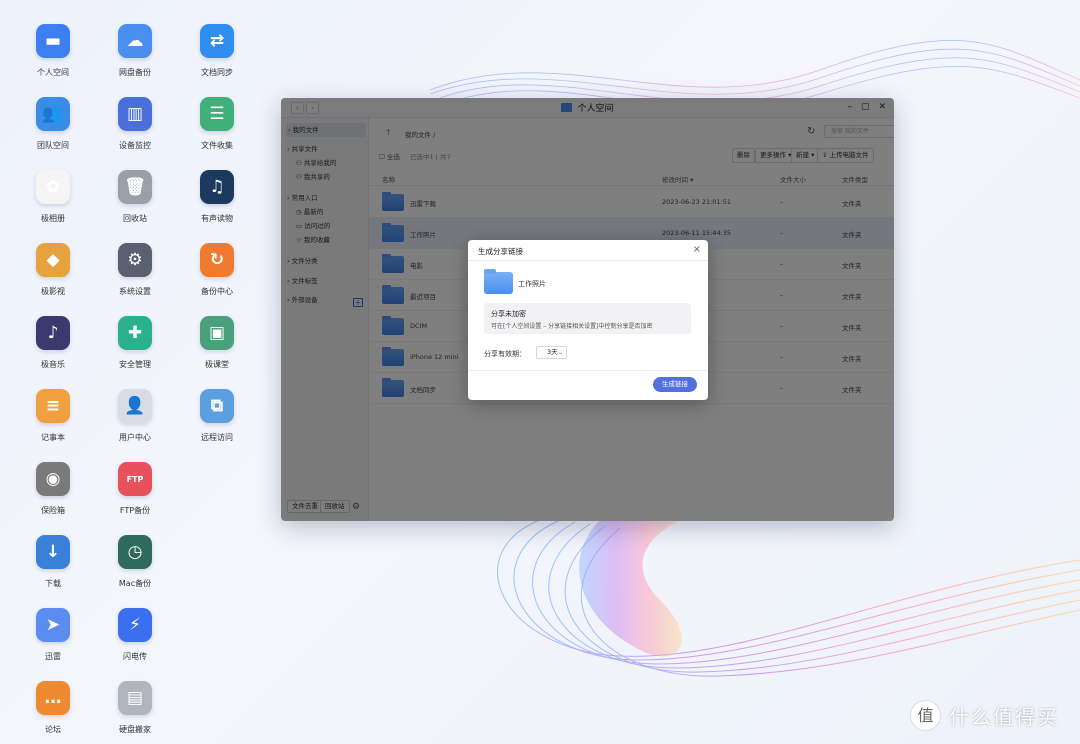 The image size is (1080, 744). I want to click on notice-text: 可在[个人空间设置 – 分享链接相关设置]中控制分享是否加密, so click(572, 326).